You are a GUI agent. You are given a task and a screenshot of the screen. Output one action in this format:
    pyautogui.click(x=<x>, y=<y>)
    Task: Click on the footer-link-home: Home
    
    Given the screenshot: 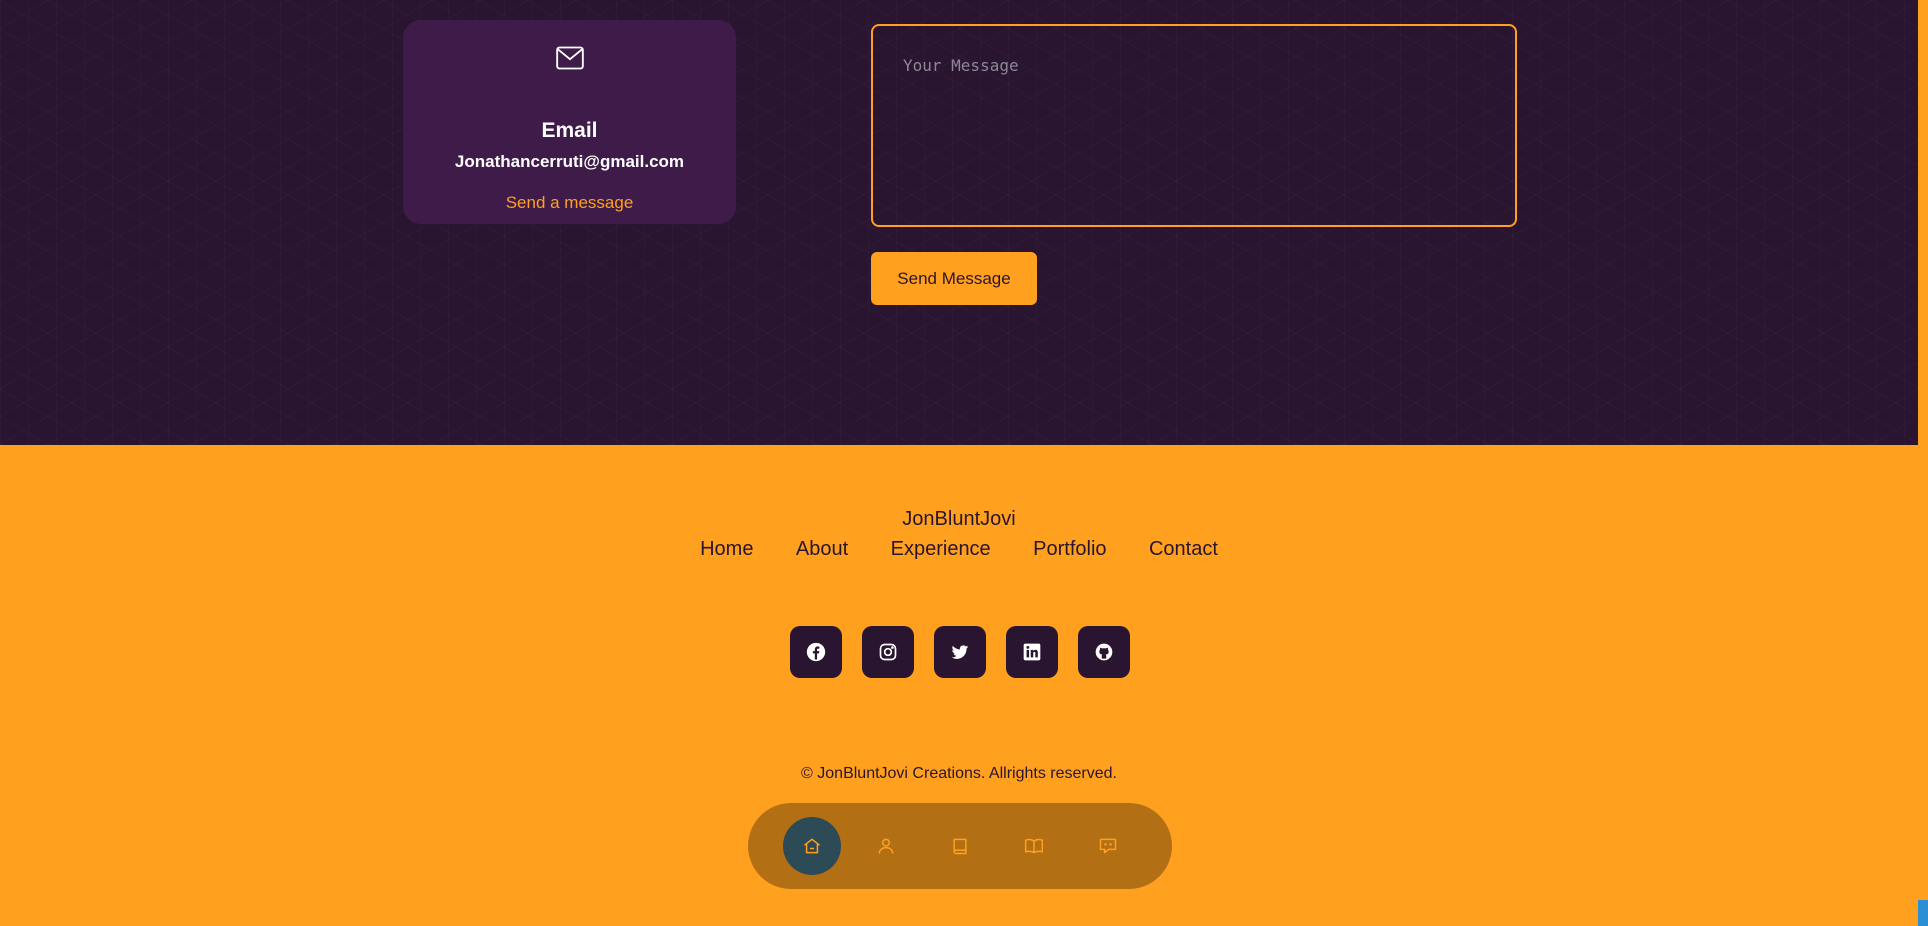 What is the action you would take?
    pyautogui.click(x=726, y=549)
    